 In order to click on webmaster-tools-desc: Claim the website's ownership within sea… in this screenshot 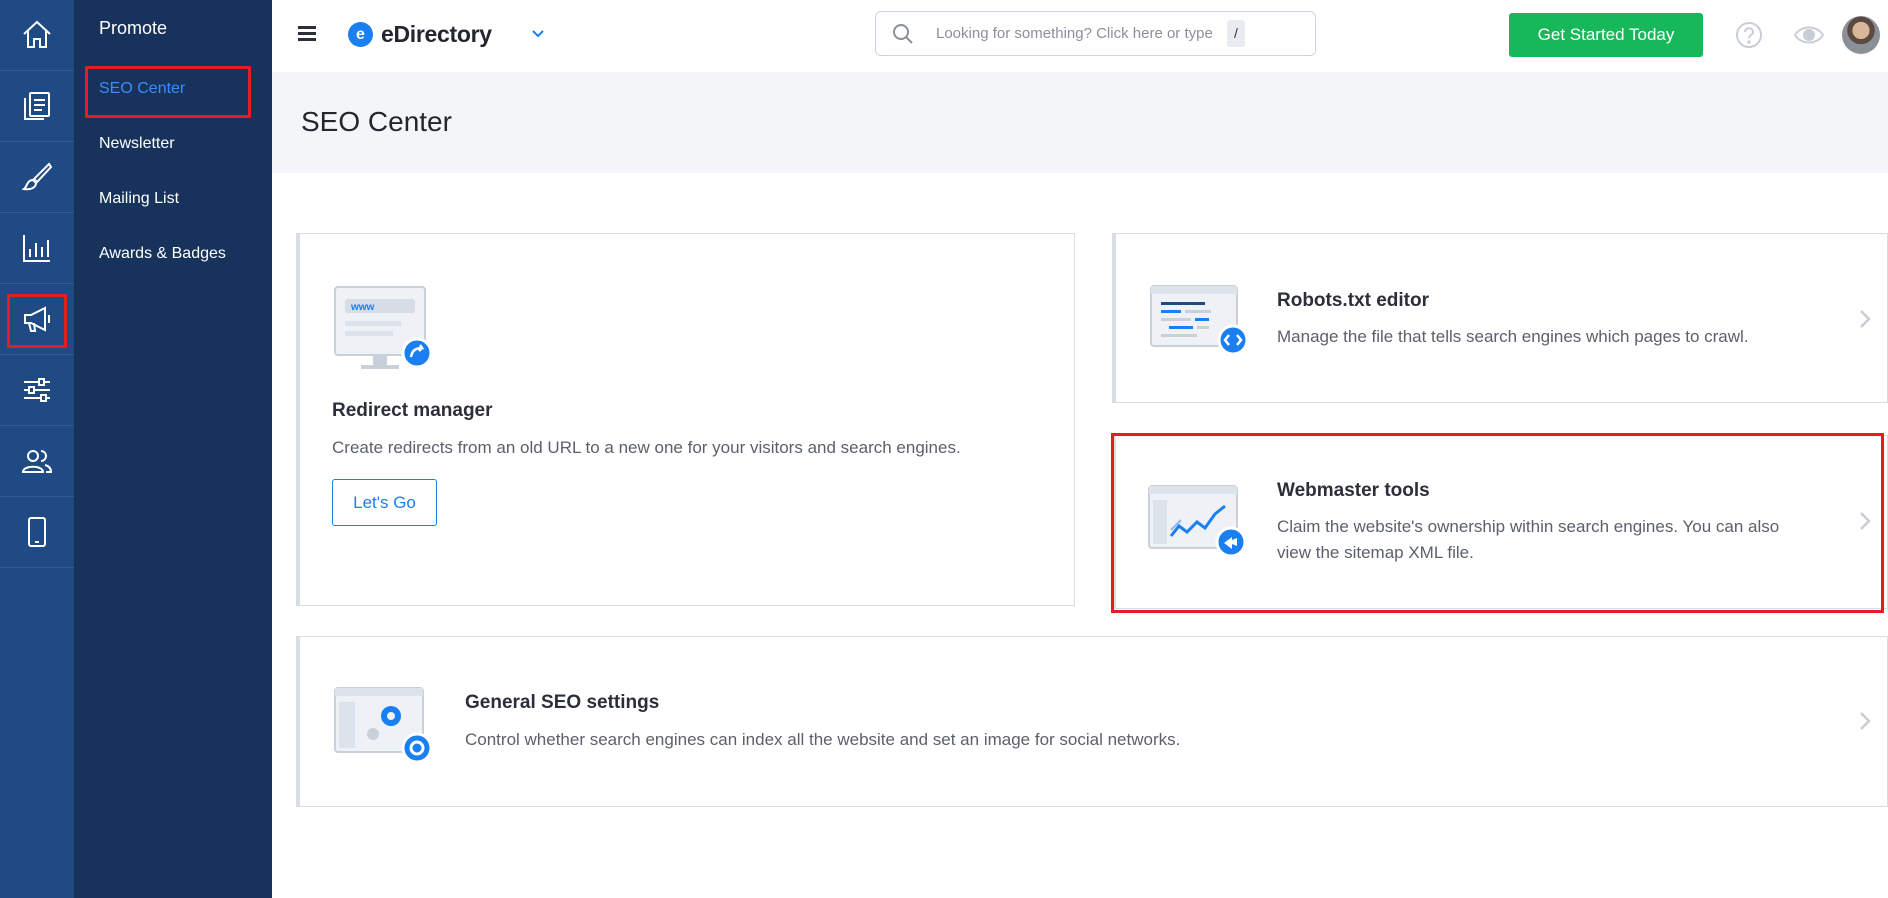, I will do `click(1528, 539)`.